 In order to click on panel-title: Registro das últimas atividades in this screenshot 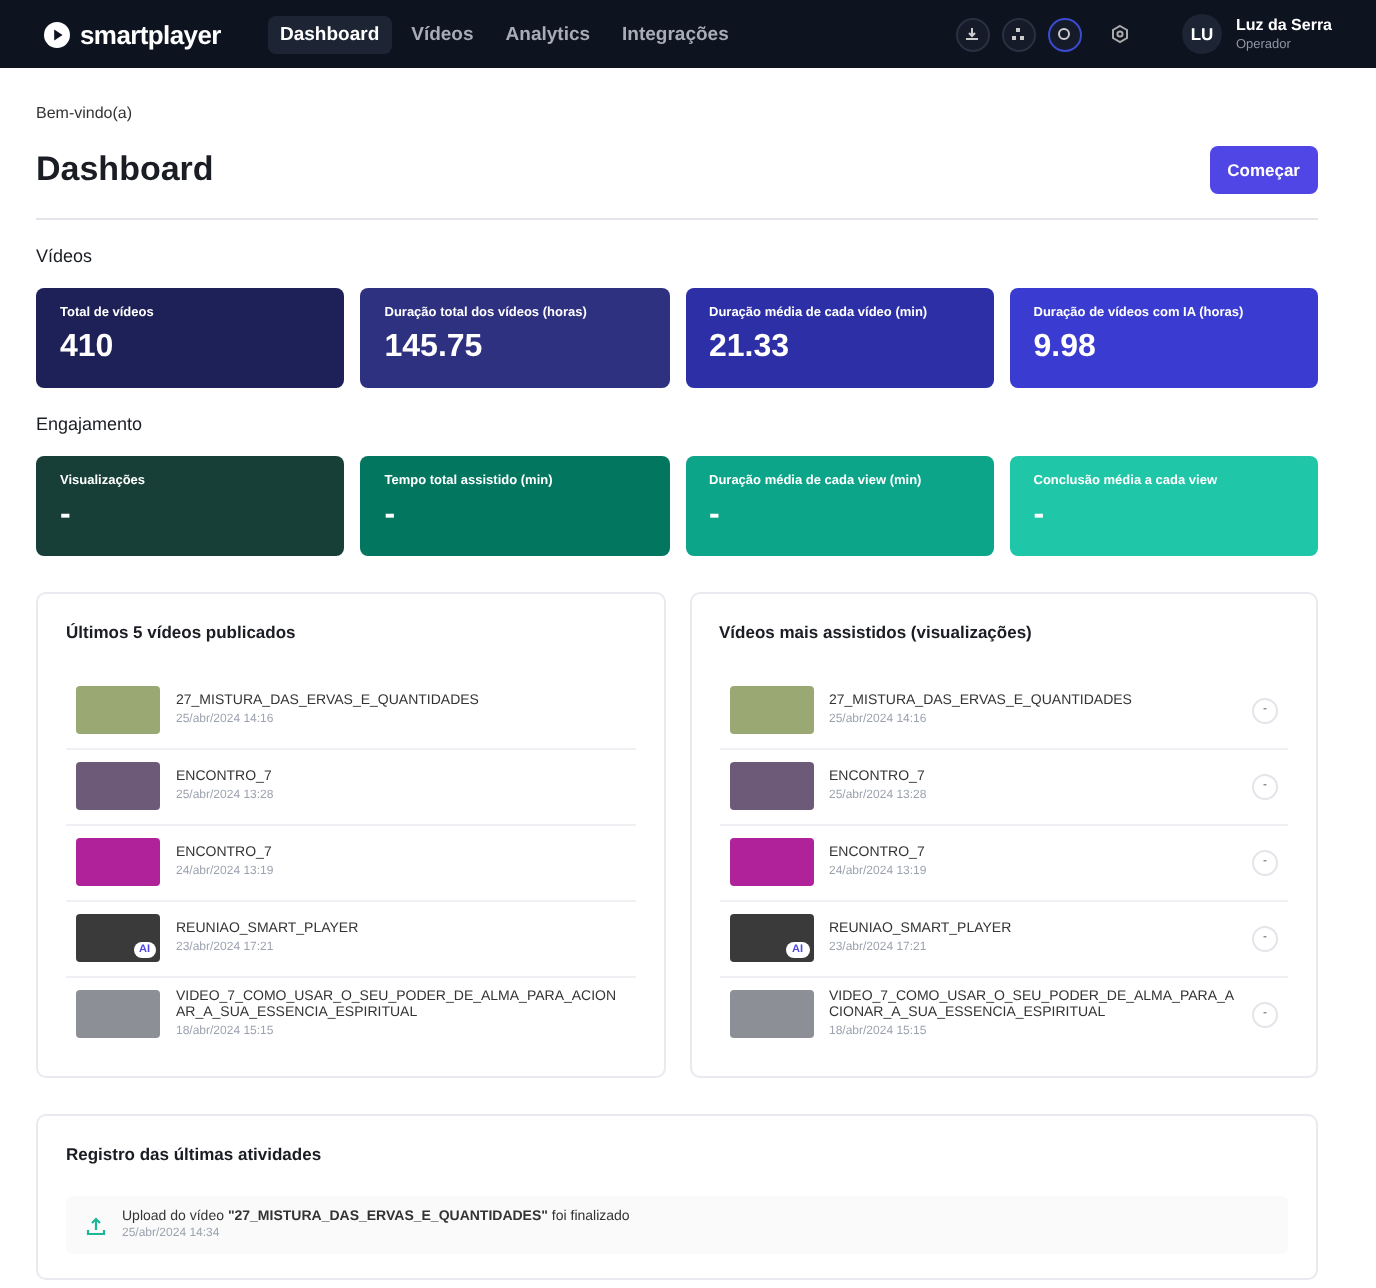, I will do `click(195, 1154)`.